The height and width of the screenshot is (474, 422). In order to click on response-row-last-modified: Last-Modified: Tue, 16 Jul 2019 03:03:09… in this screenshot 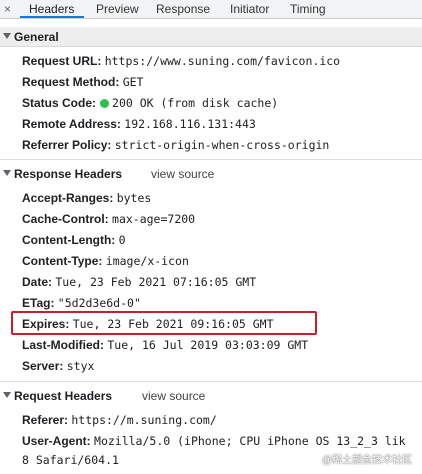, I will do `click(165, 345)`.